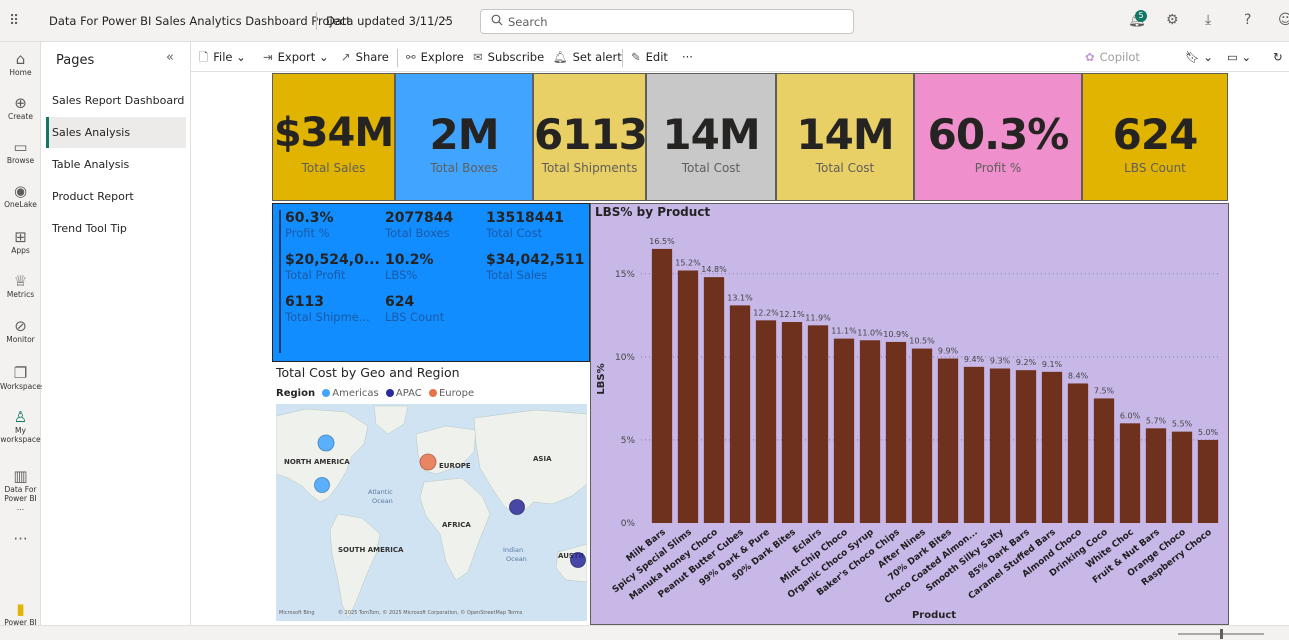  Describe the element at coordinates (20, 107) in the screenshot. I see `rail-create: ⊕ Create` at that location.